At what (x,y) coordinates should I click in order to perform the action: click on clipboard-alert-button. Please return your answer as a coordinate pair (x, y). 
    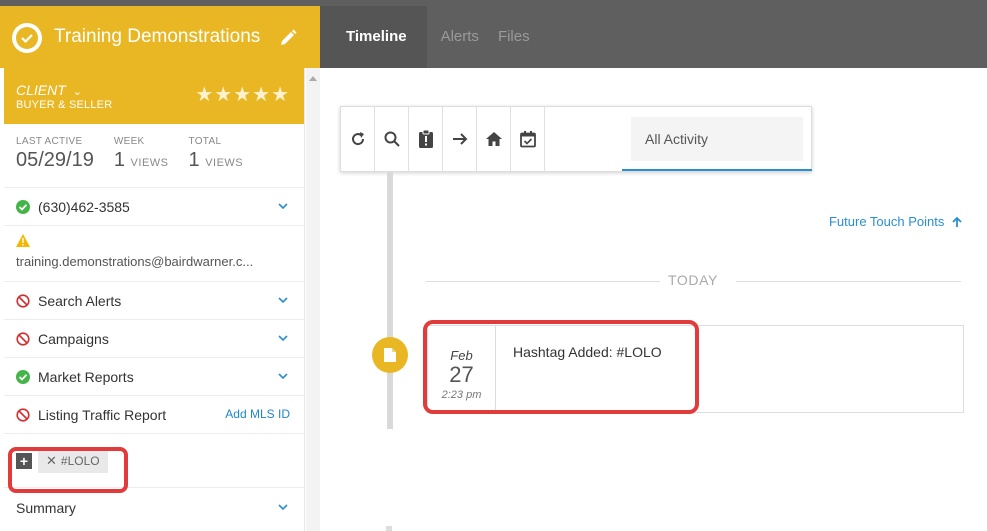
    Looking at the image, I should click on (426, 139).